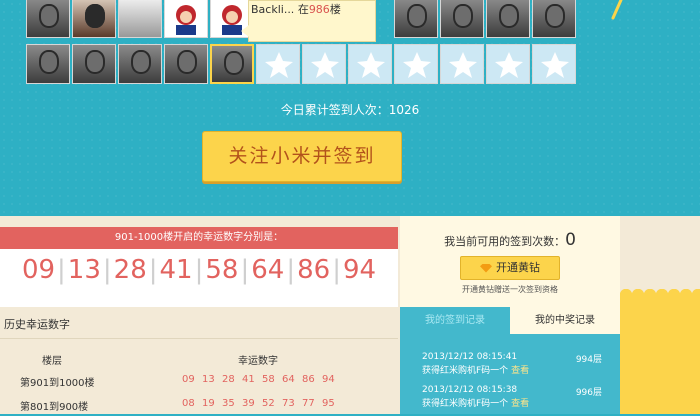  I want to click on history-number: 64, so click(288, 379).